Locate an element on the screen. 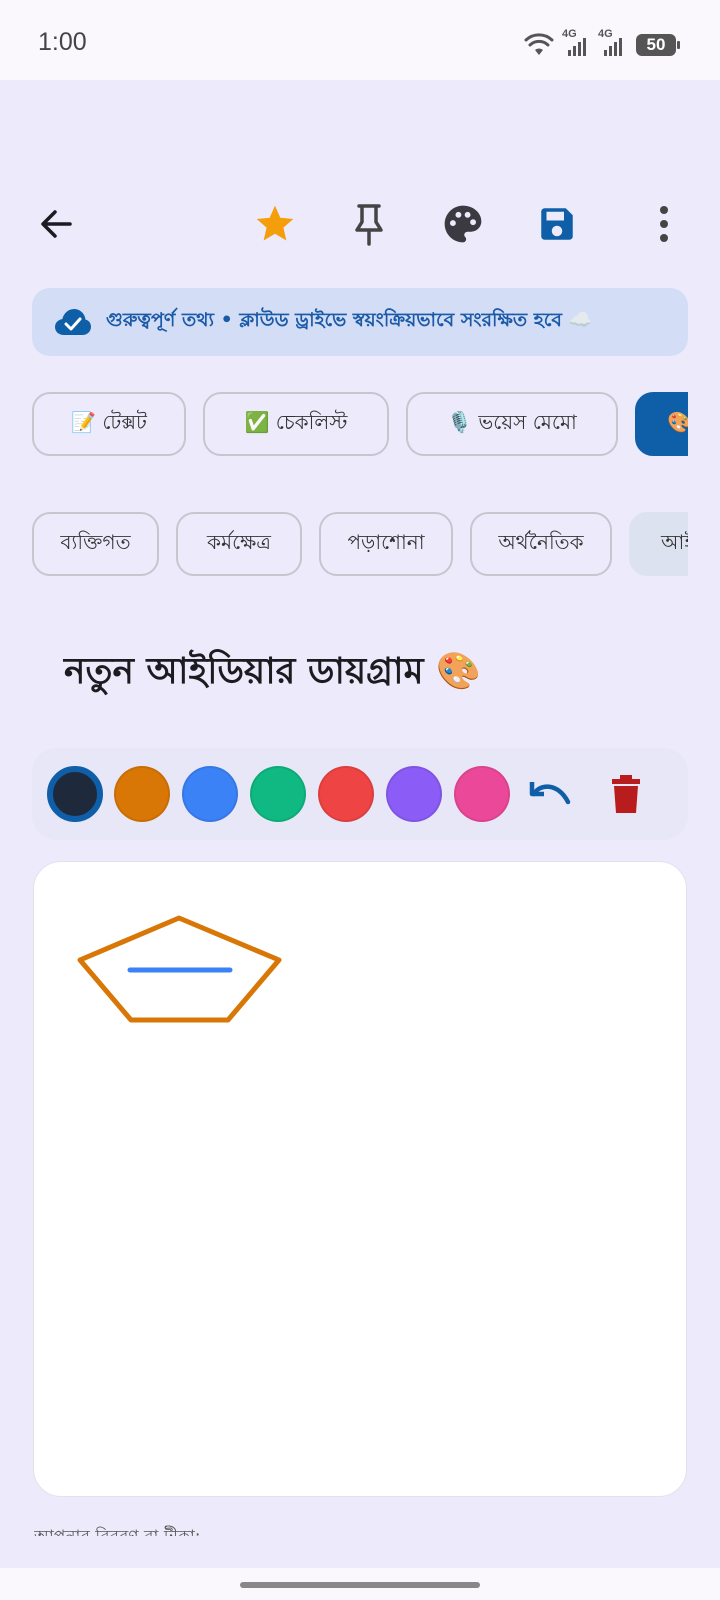  network-2-icon: 4G is located at coordinates (612, 43).